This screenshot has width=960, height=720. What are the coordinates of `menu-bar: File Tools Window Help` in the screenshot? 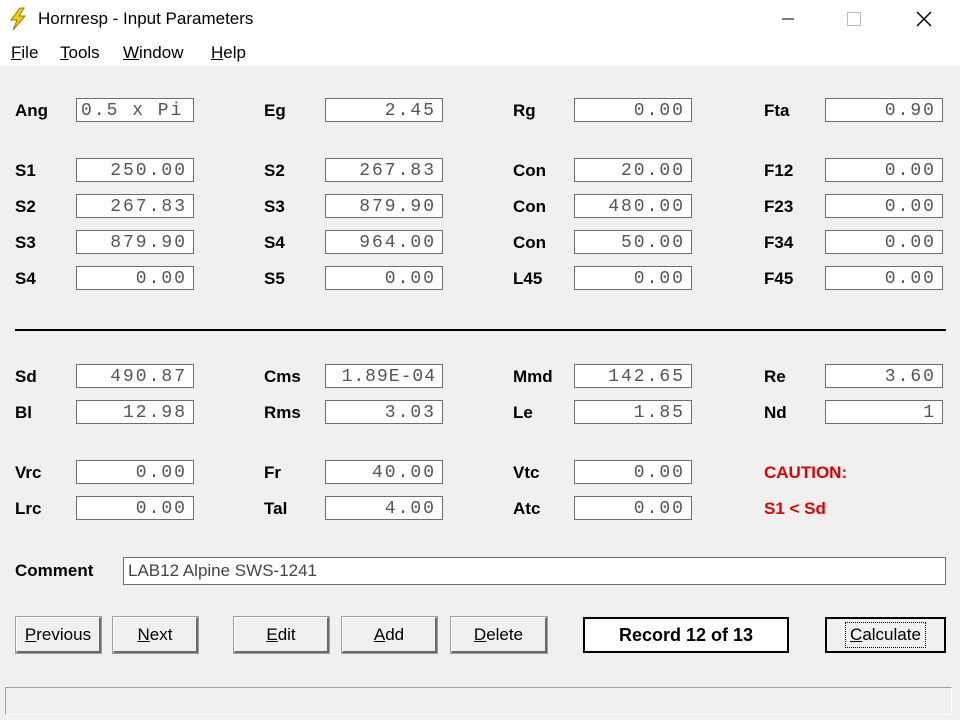 It's located at (480, 52).